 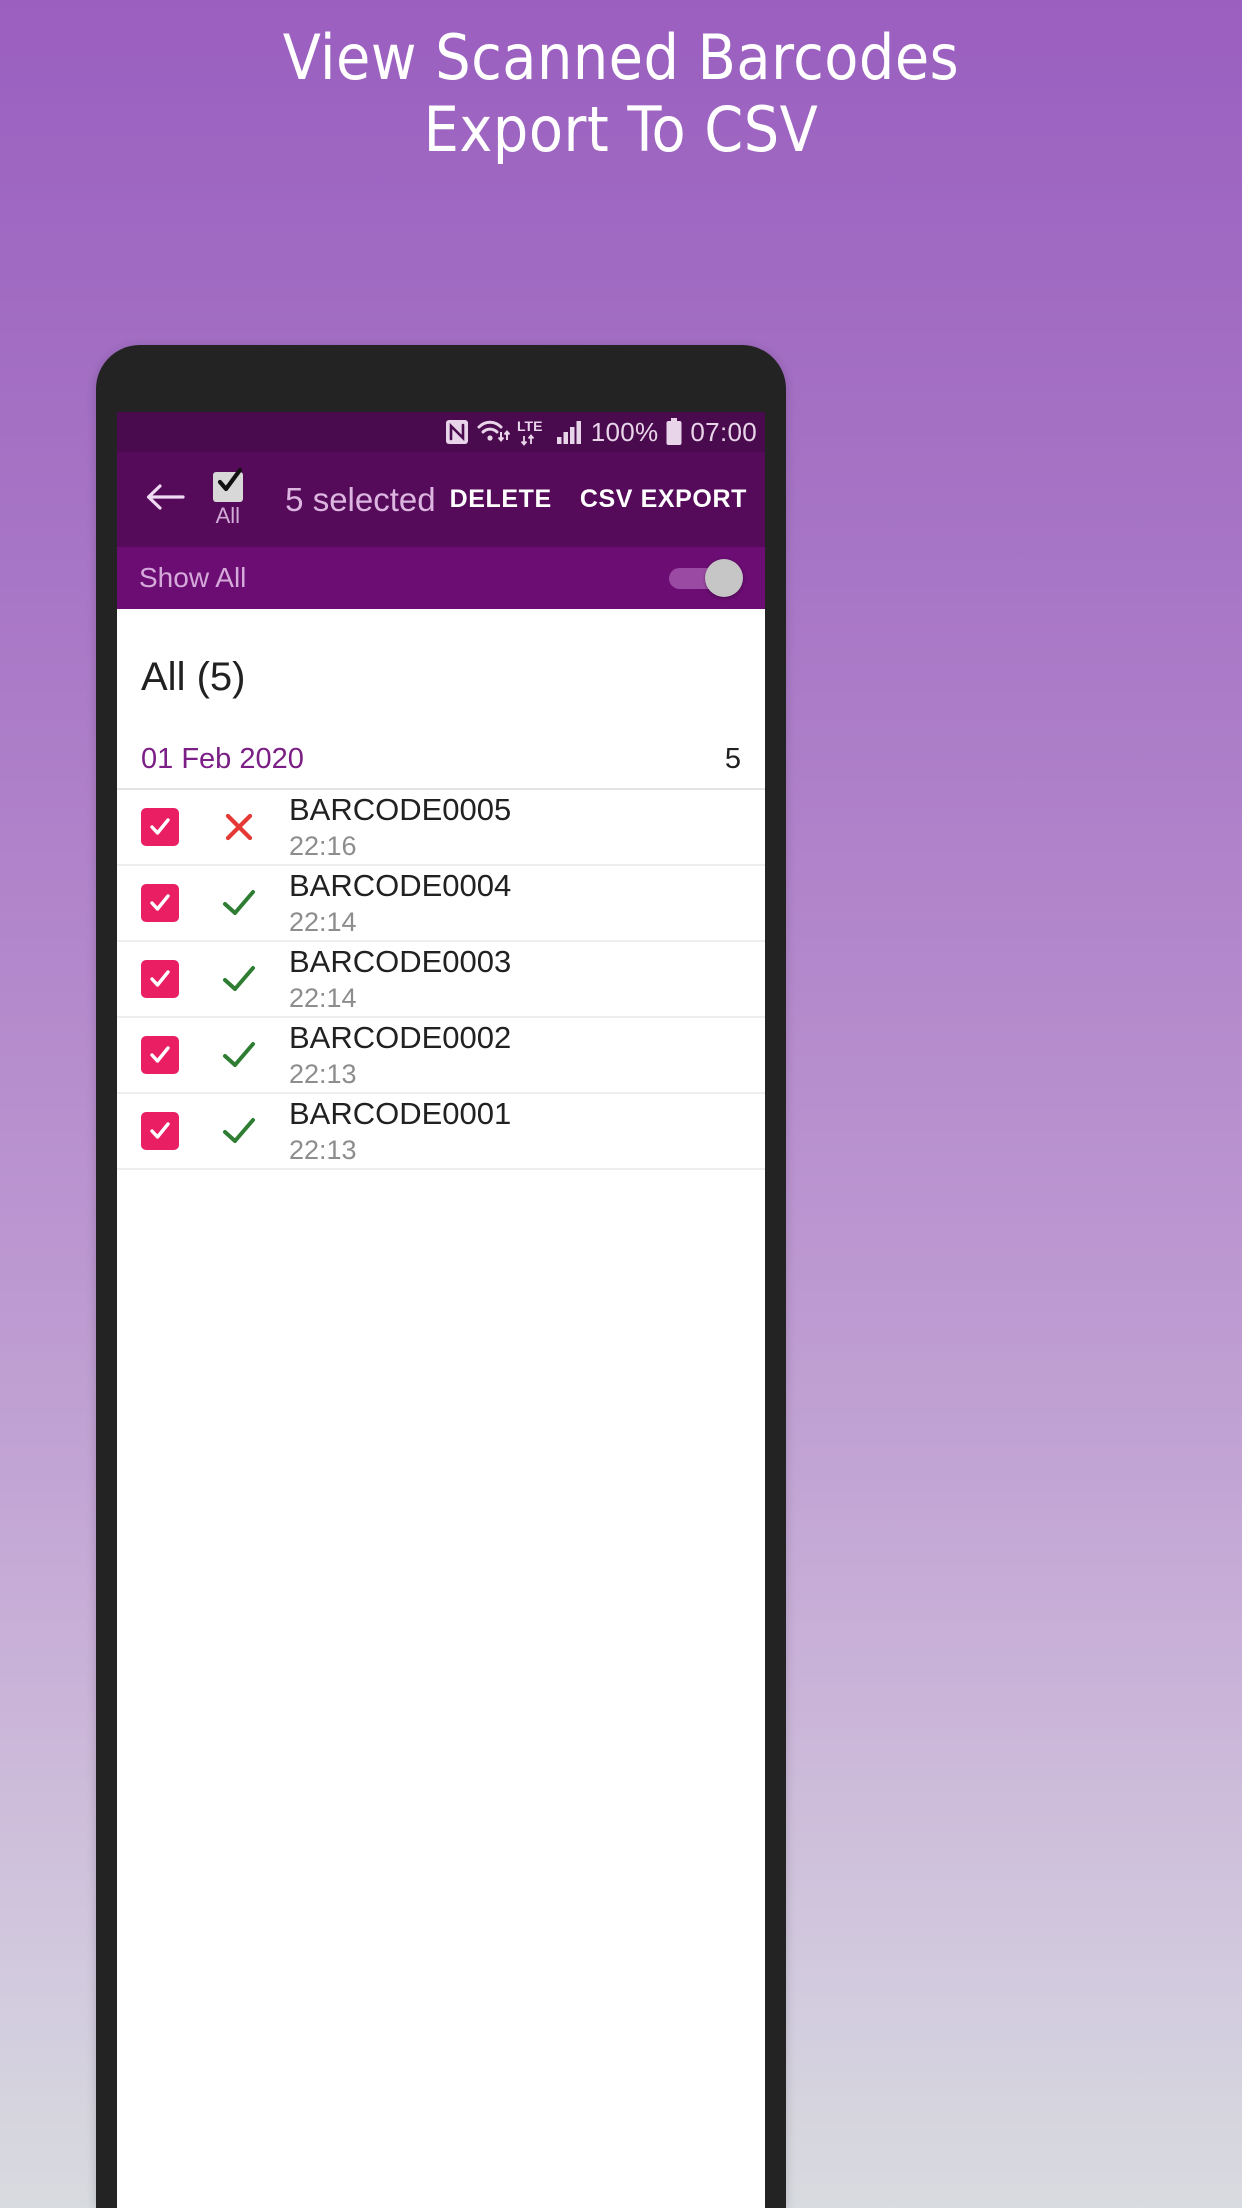 I want to click on list-title: All (5), so click(x=193, y=677).